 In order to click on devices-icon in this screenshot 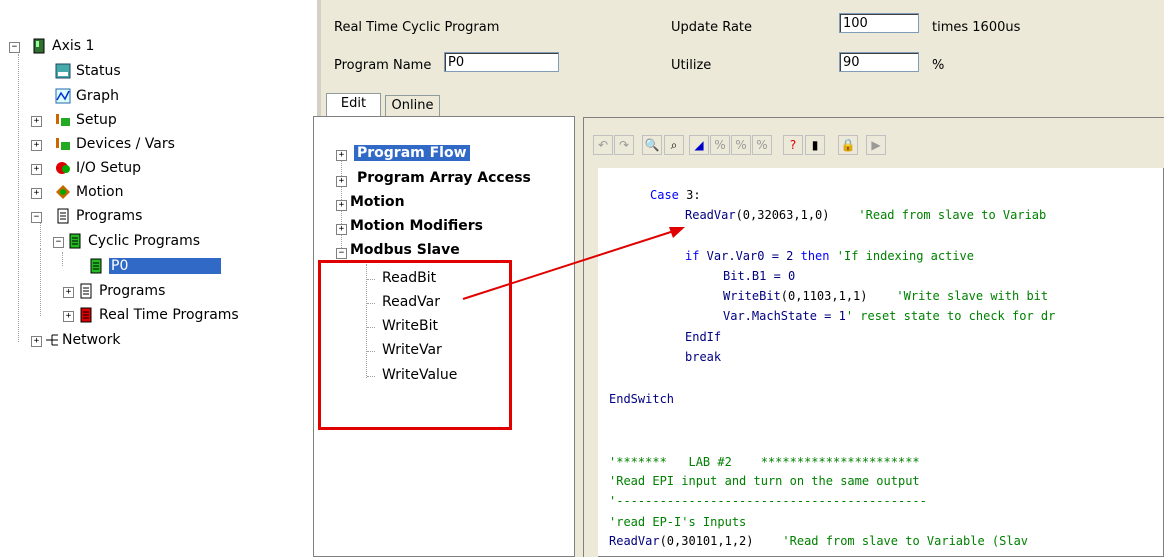, I will do `click(63, 144)`.